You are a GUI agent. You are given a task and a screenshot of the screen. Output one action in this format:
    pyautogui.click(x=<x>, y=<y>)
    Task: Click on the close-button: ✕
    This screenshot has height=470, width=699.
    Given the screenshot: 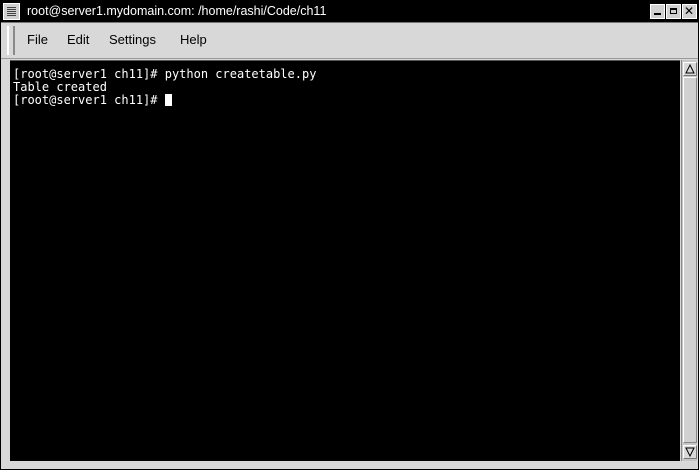 What is the action you would take?
    pyautogui.click(x=689, y=11)
    